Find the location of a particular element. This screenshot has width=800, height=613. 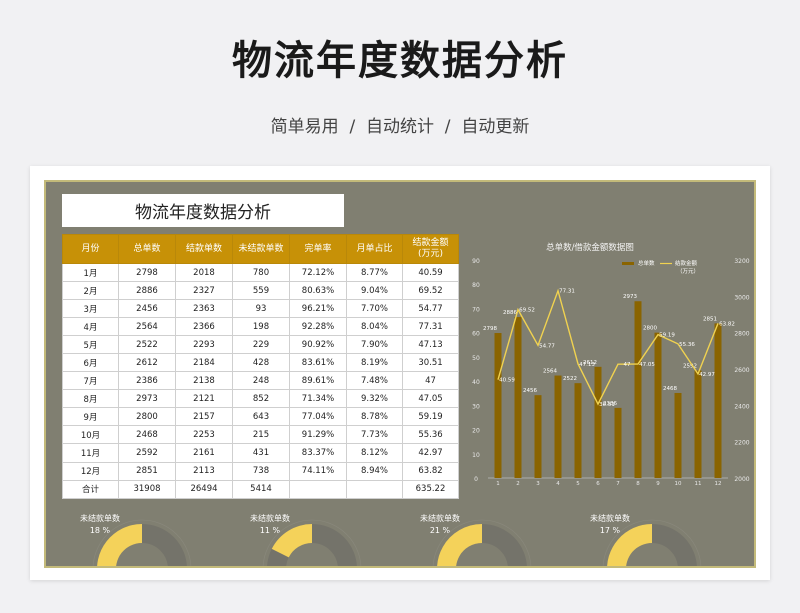

table-cell: 2363 is located at coordinates (204, 309).